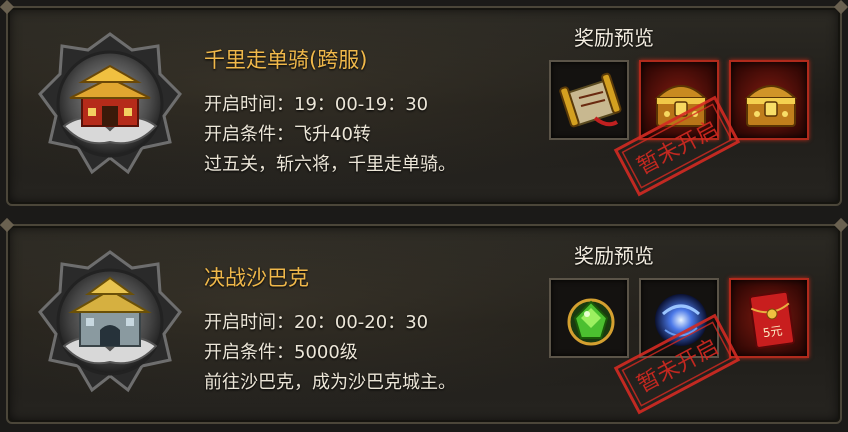 Image resolution: width=848 pixels, height=432 pixels. I want to click on reward-slot: 5元, so click(769, 318).